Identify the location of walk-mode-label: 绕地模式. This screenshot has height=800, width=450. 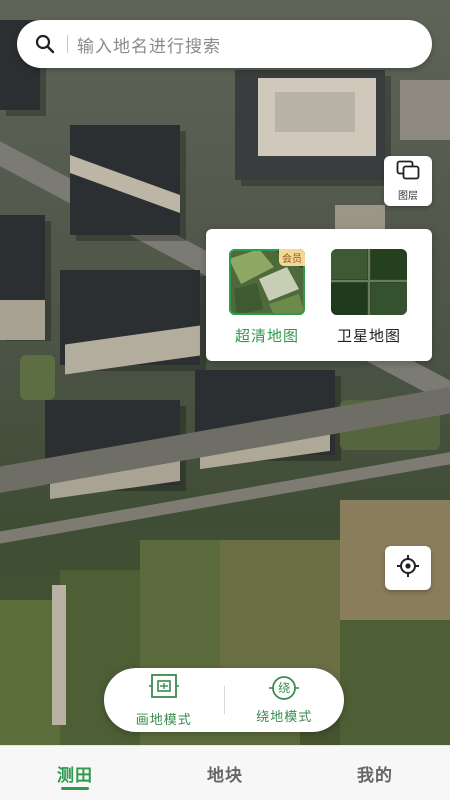
(284, 716).